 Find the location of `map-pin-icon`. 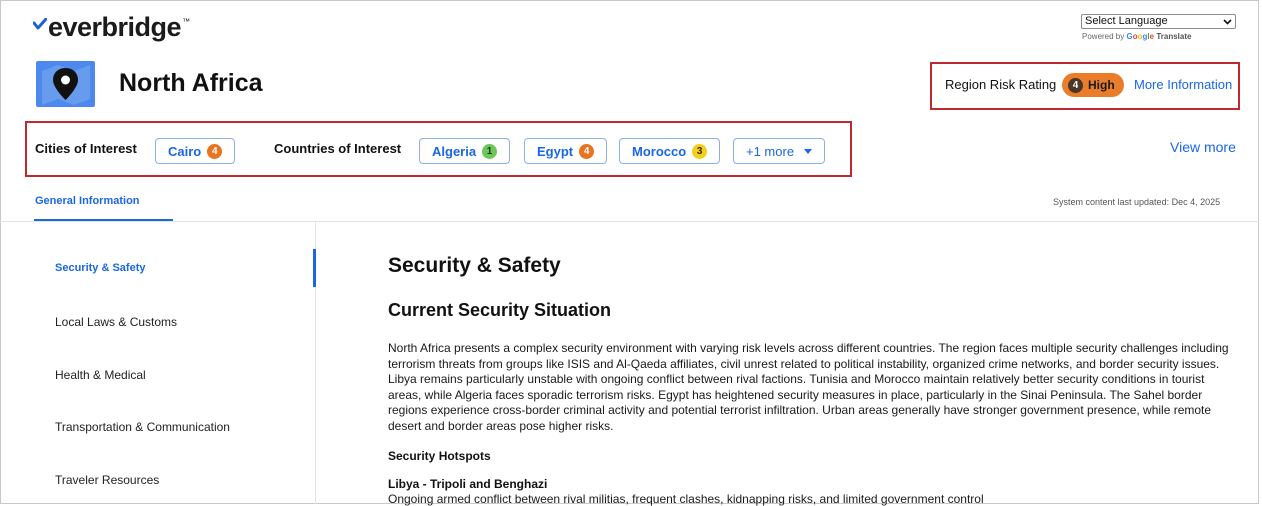

map-pin-icon is located at coordinates (66, 85).